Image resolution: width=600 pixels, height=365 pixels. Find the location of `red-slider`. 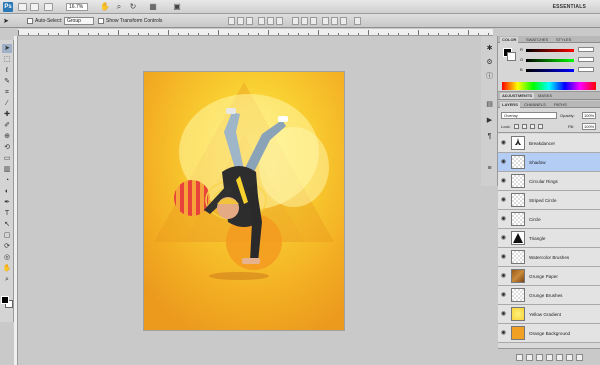

red-slider is located at coordinates (550, 50).